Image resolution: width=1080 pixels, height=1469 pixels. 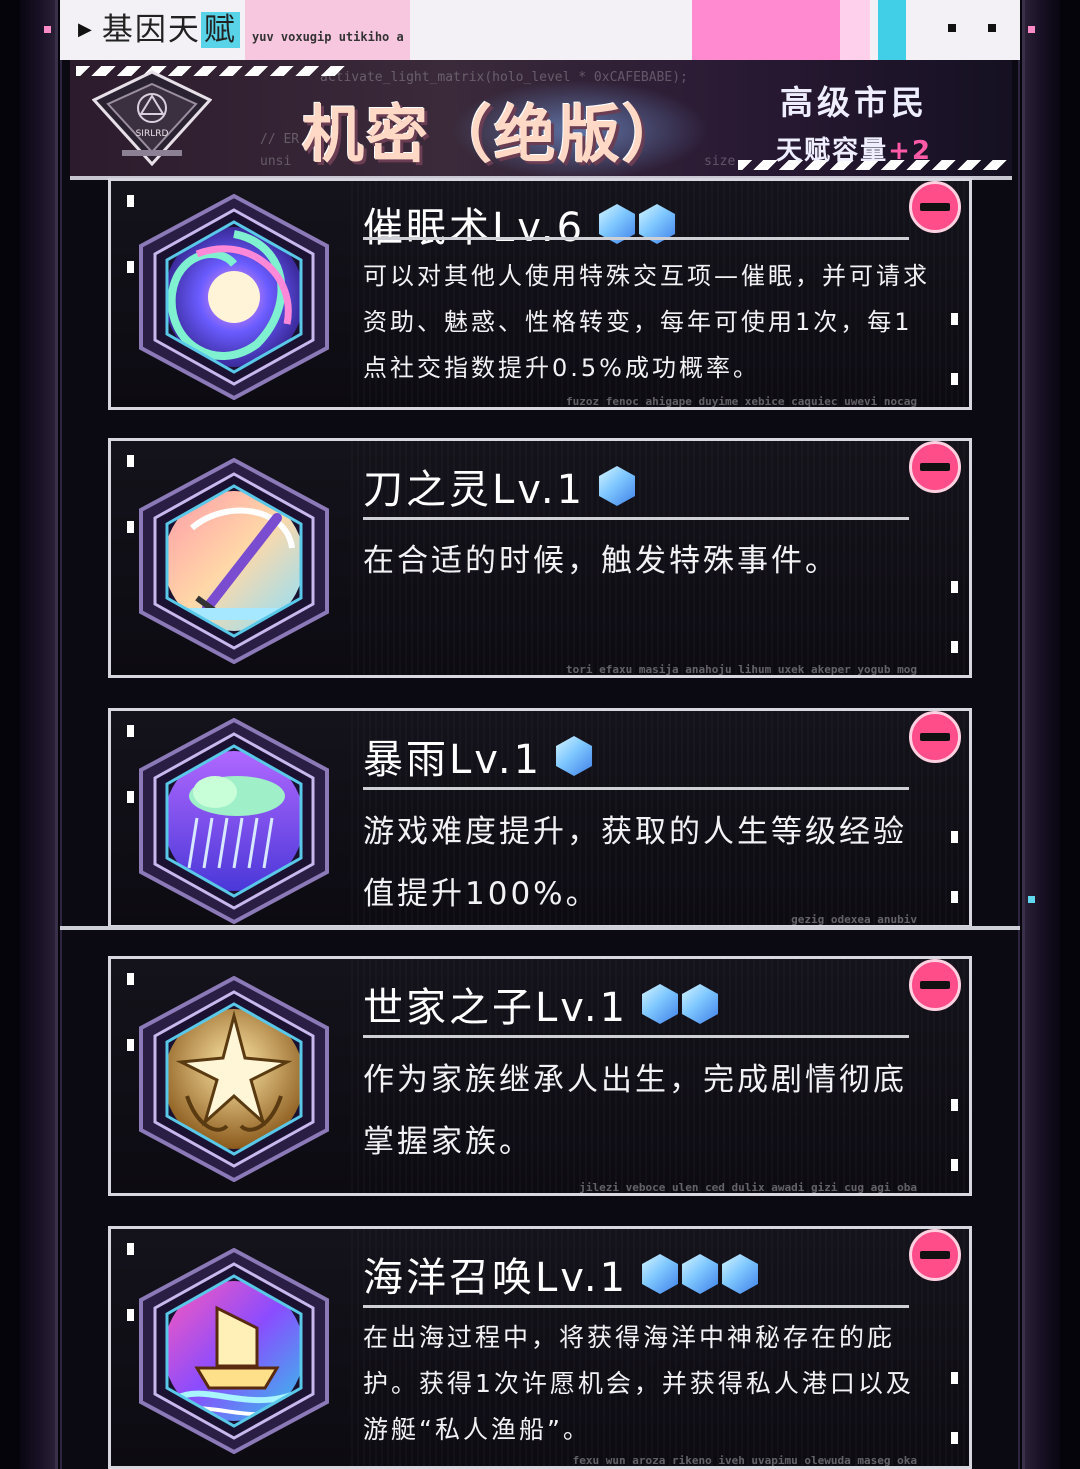 What do you see at coordinates (854, 919) in the screenshot?
I see `card-footer-text: gezig odexea anubiv` at bounding box center [854, 919].